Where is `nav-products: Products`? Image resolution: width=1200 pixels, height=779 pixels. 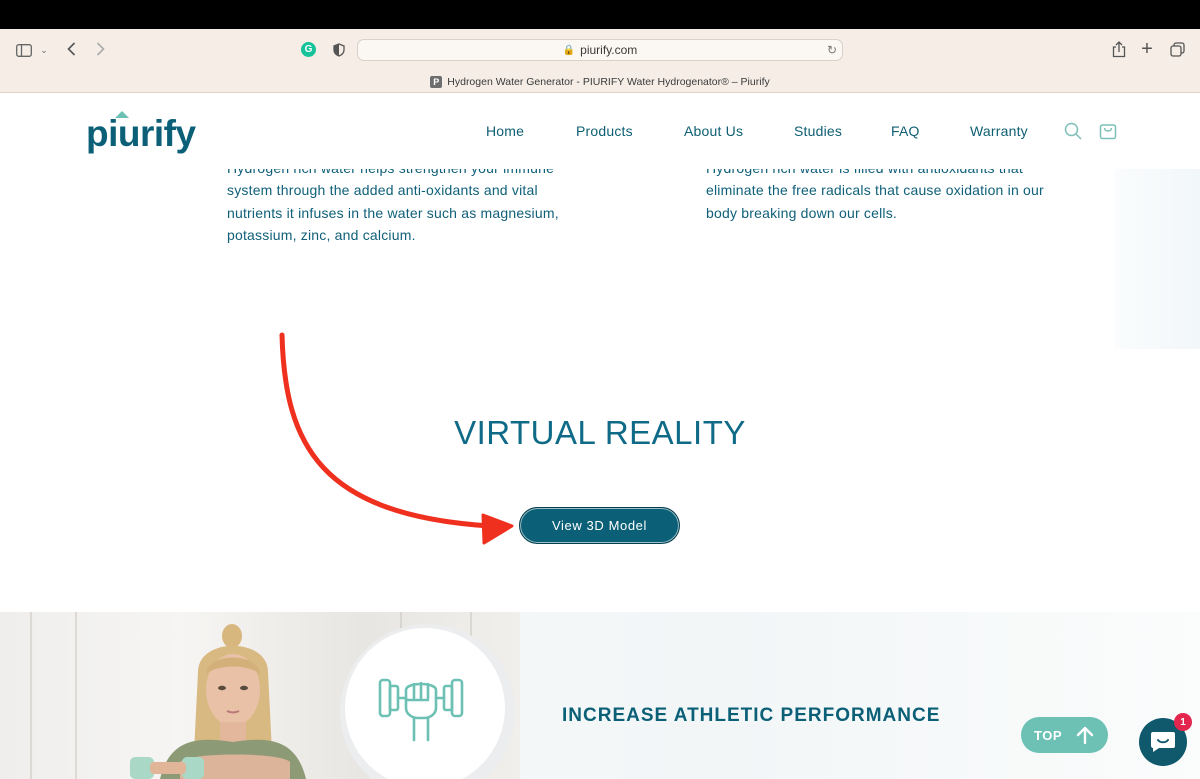 nav-products: Products is located at coordinates (604, 131).